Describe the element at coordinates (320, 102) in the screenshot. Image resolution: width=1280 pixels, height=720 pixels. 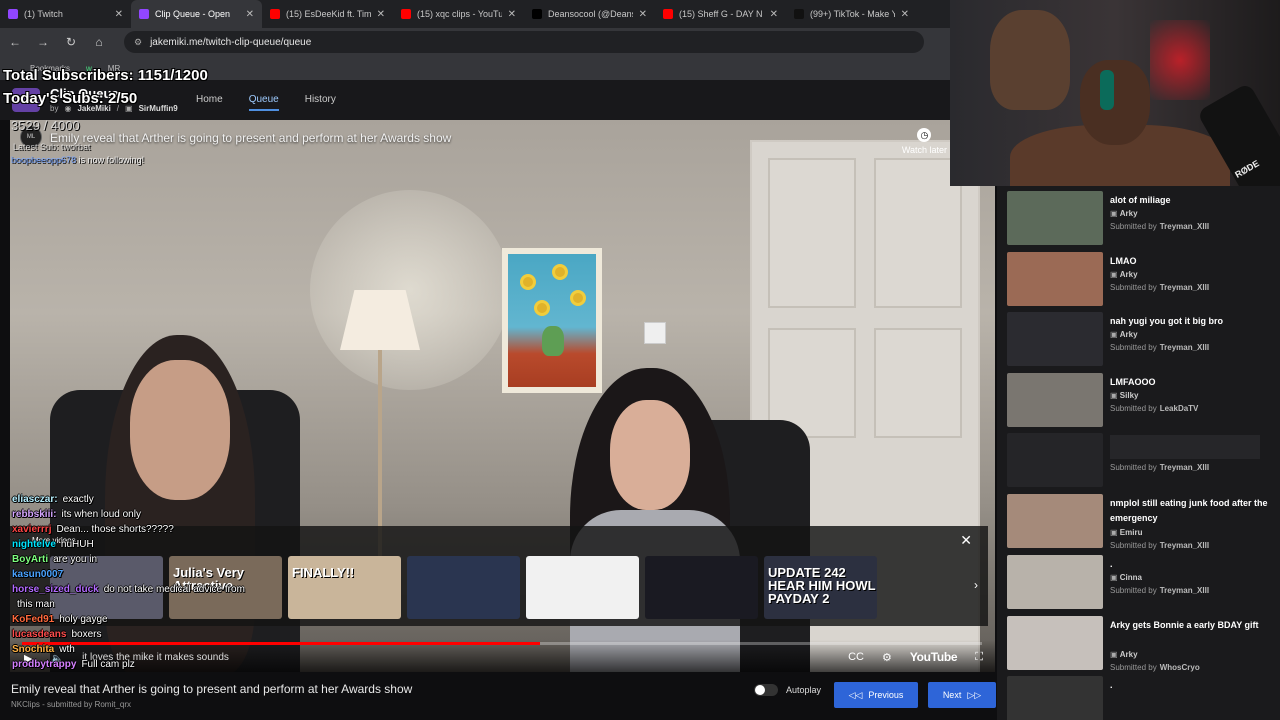
I see `nav-history: History` at that location.